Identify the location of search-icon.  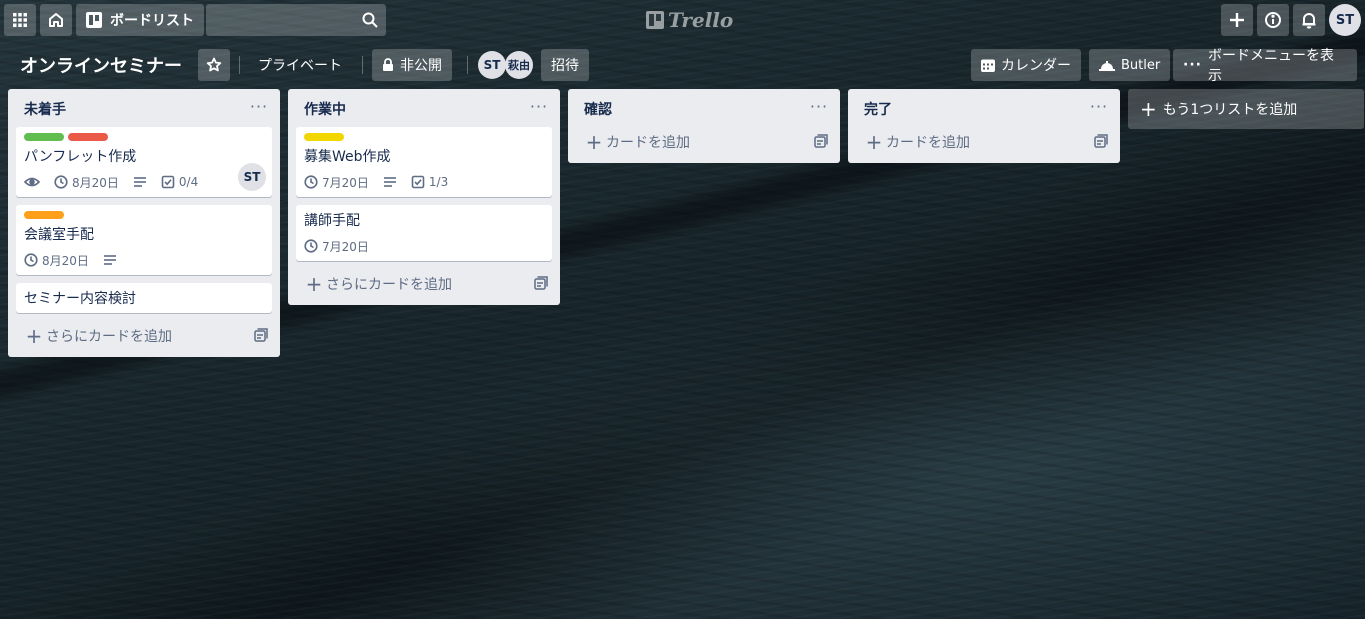
(370, 20).